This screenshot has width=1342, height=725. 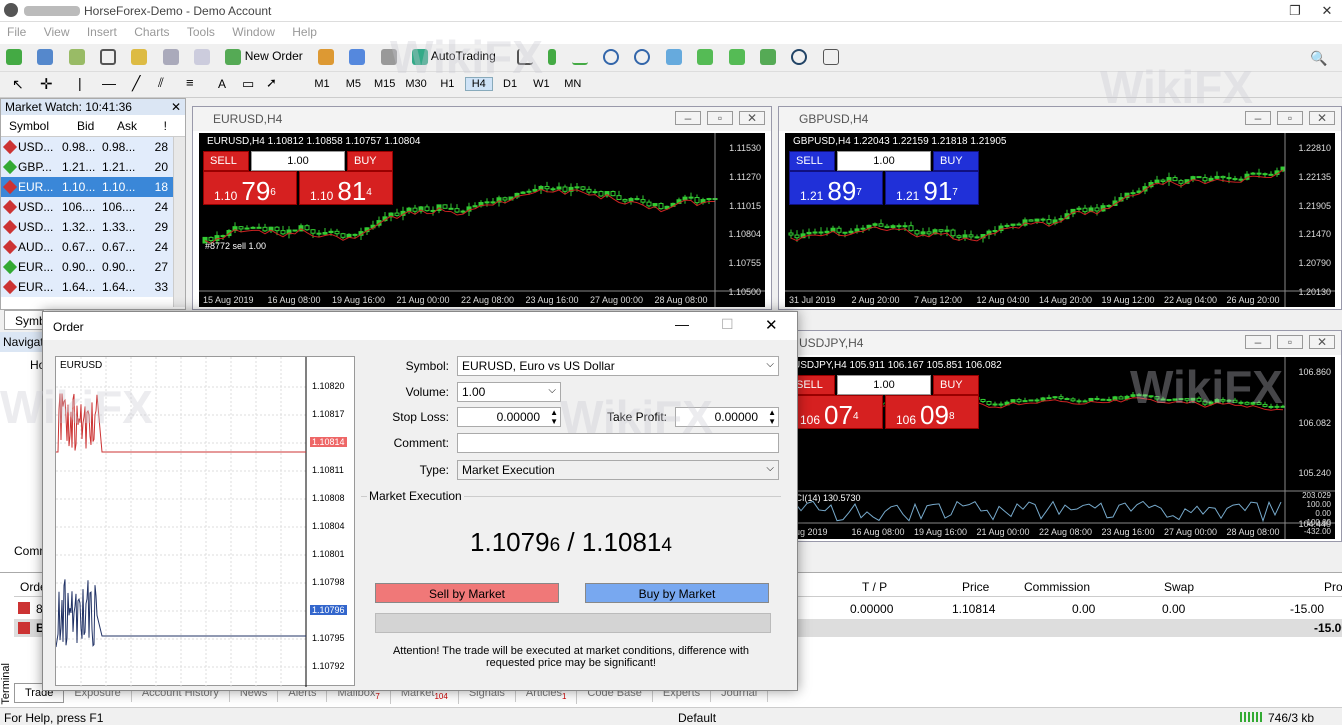 What do you see at coordinates (77, 58) in the screenshot?
I see `market-watch-button` at bounding box center [77, 58].